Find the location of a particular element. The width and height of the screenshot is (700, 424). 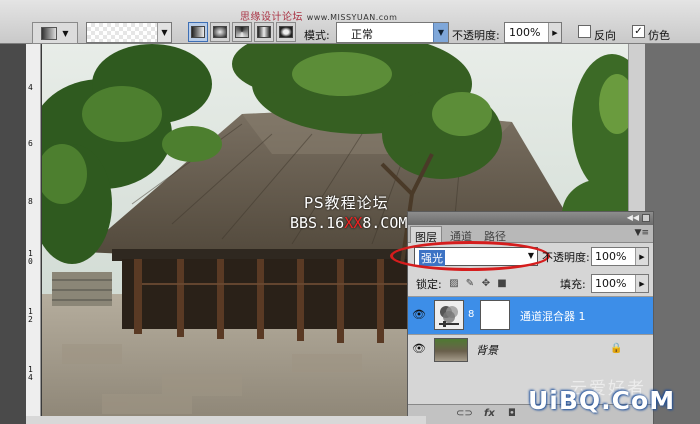

vertical-ruler: 4 6 8 1 0 1 2 1 4 is located at coordinates (33, 234).